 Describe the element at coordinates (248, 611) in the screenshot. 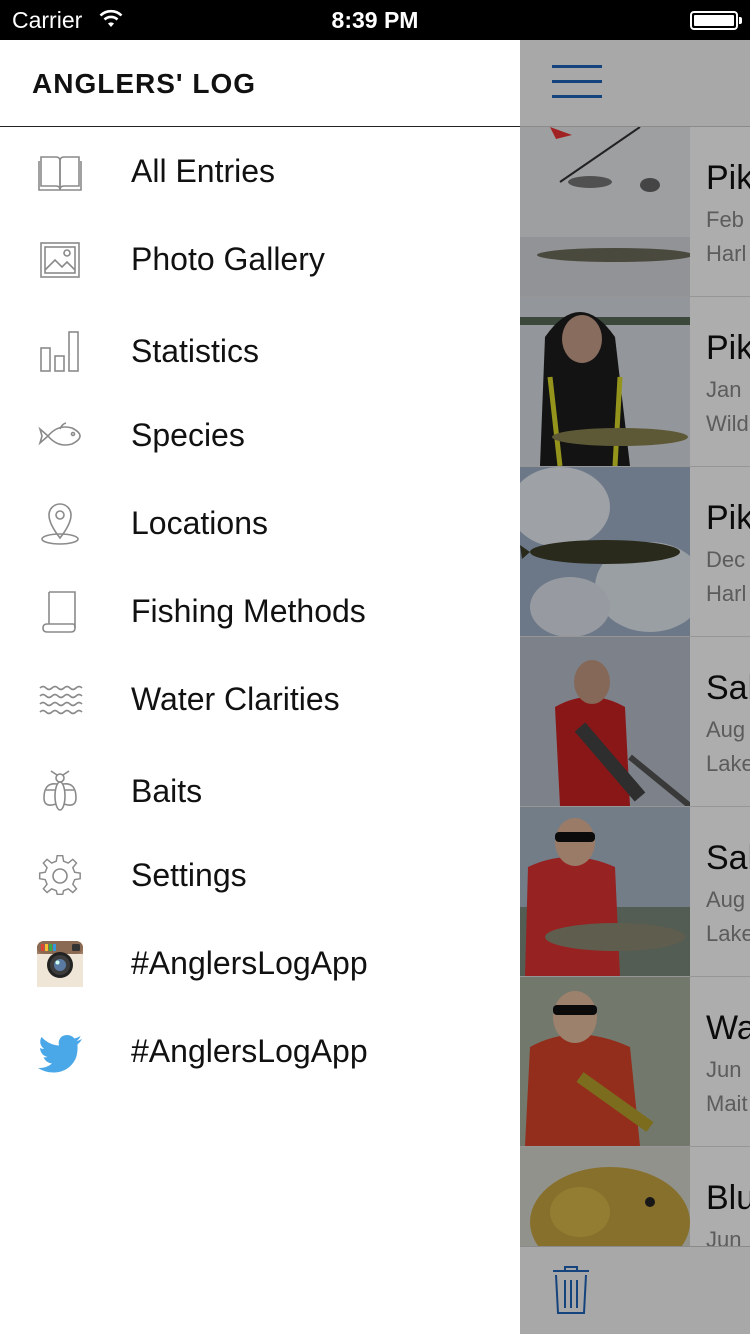

I see `menu-item-label: Fishing Methods` at that location.